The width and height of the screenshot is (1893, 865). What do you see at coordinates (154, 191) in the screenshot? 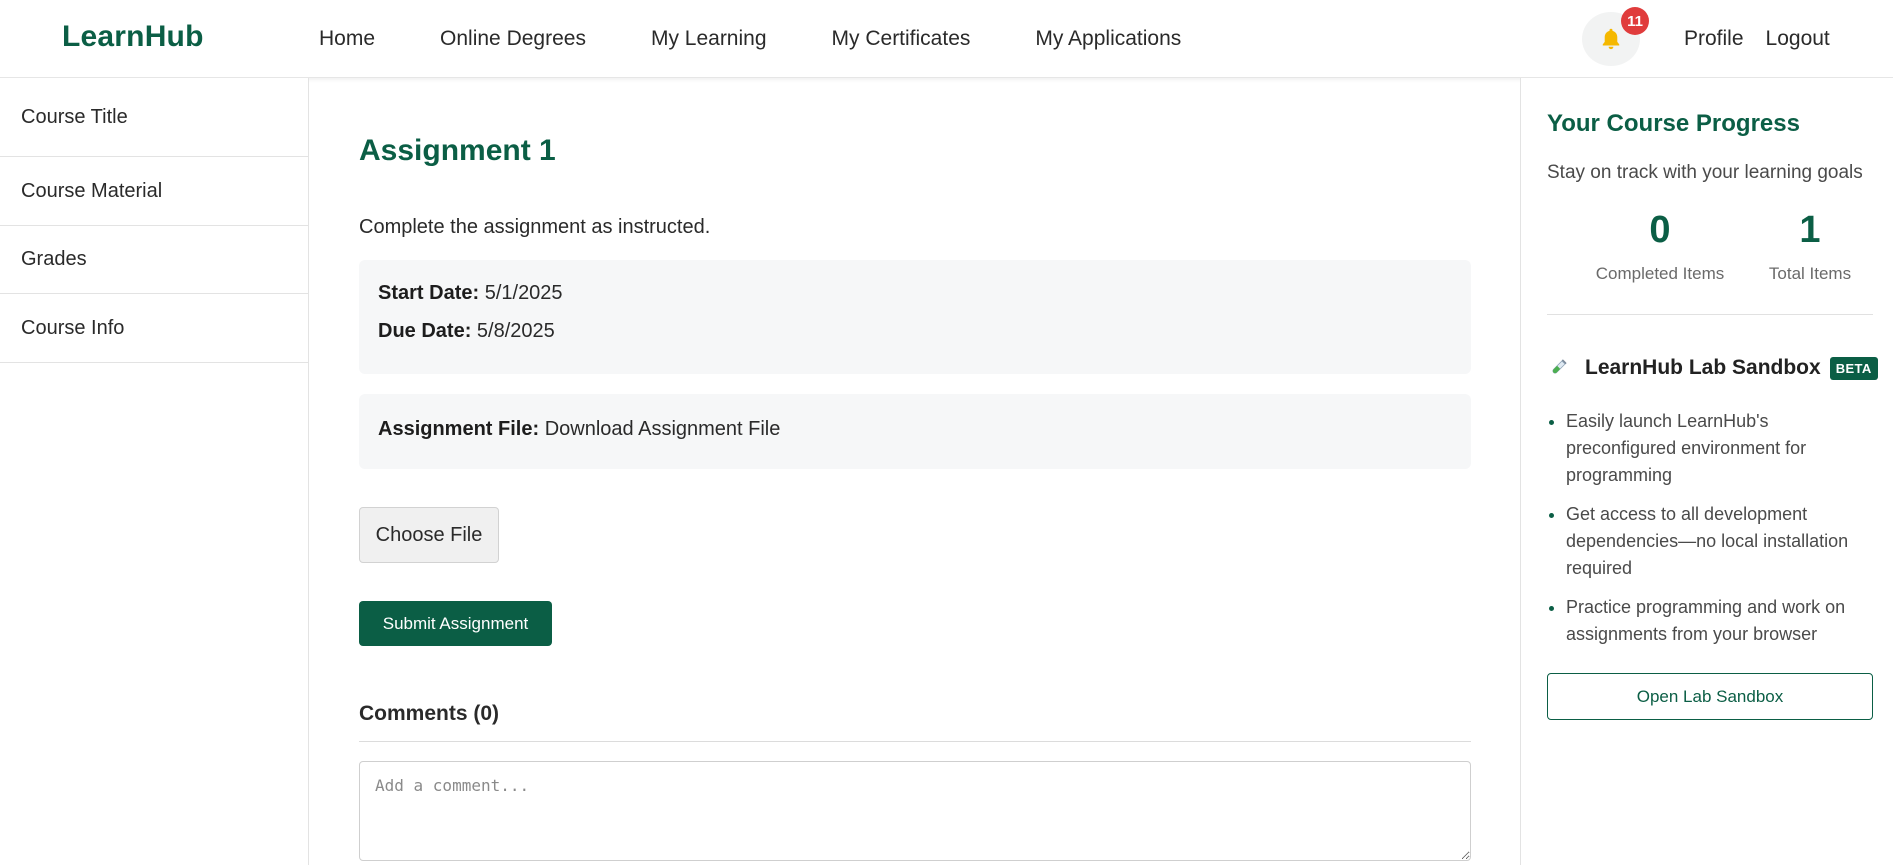
I see `sidebar-item-course-material: Course Material` at bounding box center [154, 191].